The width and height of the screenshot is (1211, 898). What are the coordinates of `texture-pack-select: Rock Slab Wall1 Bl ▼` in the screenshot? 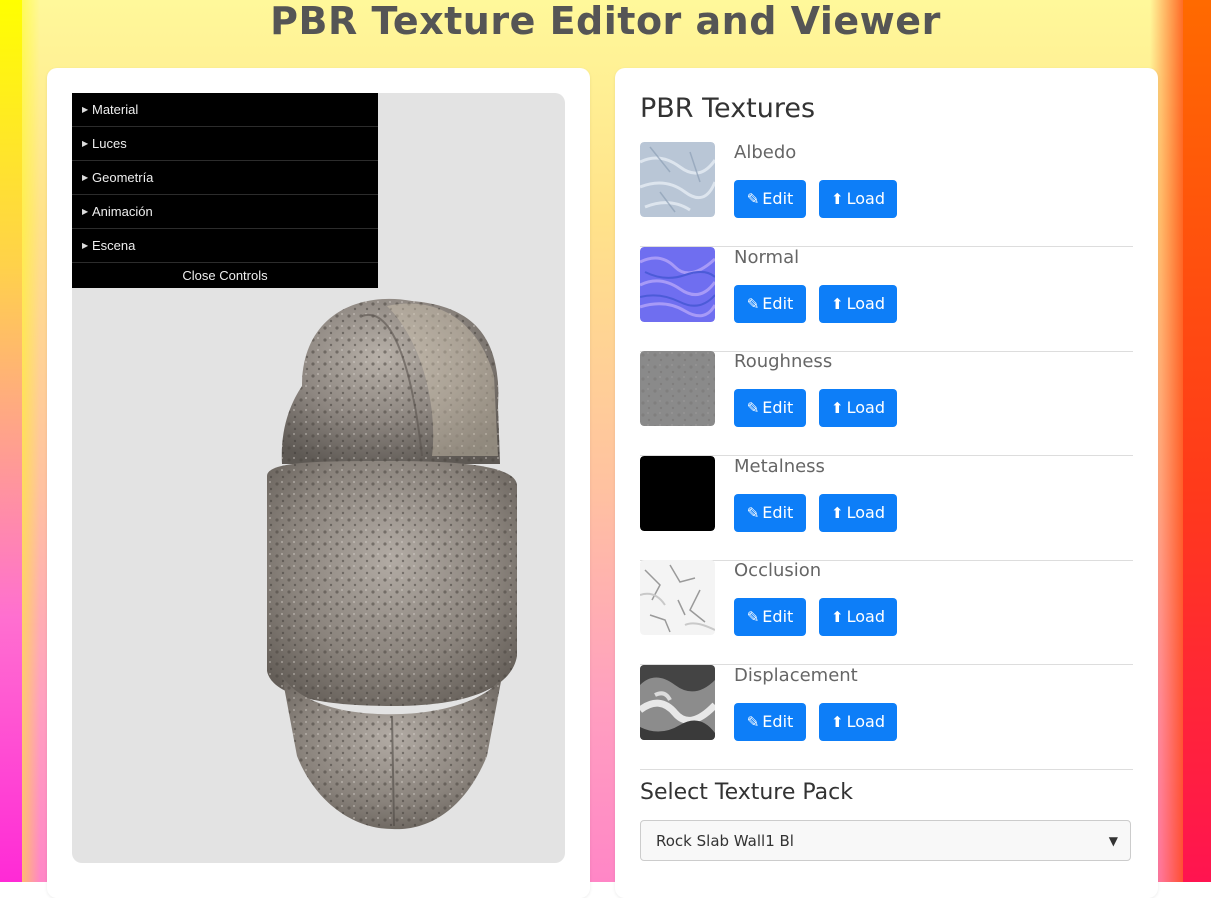 It's located at (885, 840).